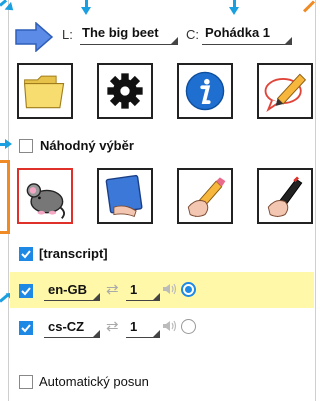  What do you see at coordinates (67, 289) in the screenshot?
I see `track-language: en-GB` at bounding box center [67, 289].